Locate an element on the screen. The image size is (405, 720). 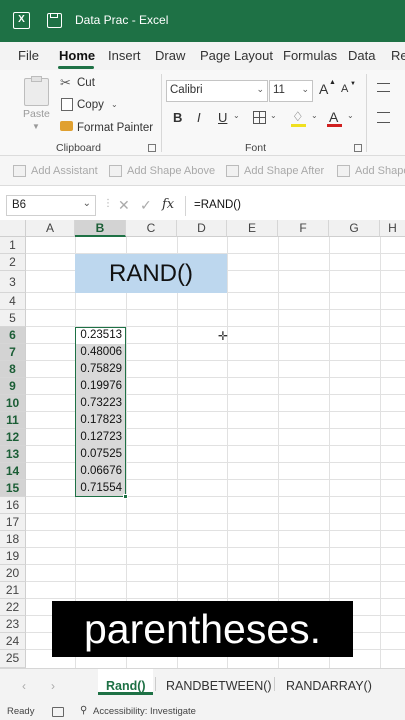
cell-b10: 0.73223 is located at coordinates (100, 403).